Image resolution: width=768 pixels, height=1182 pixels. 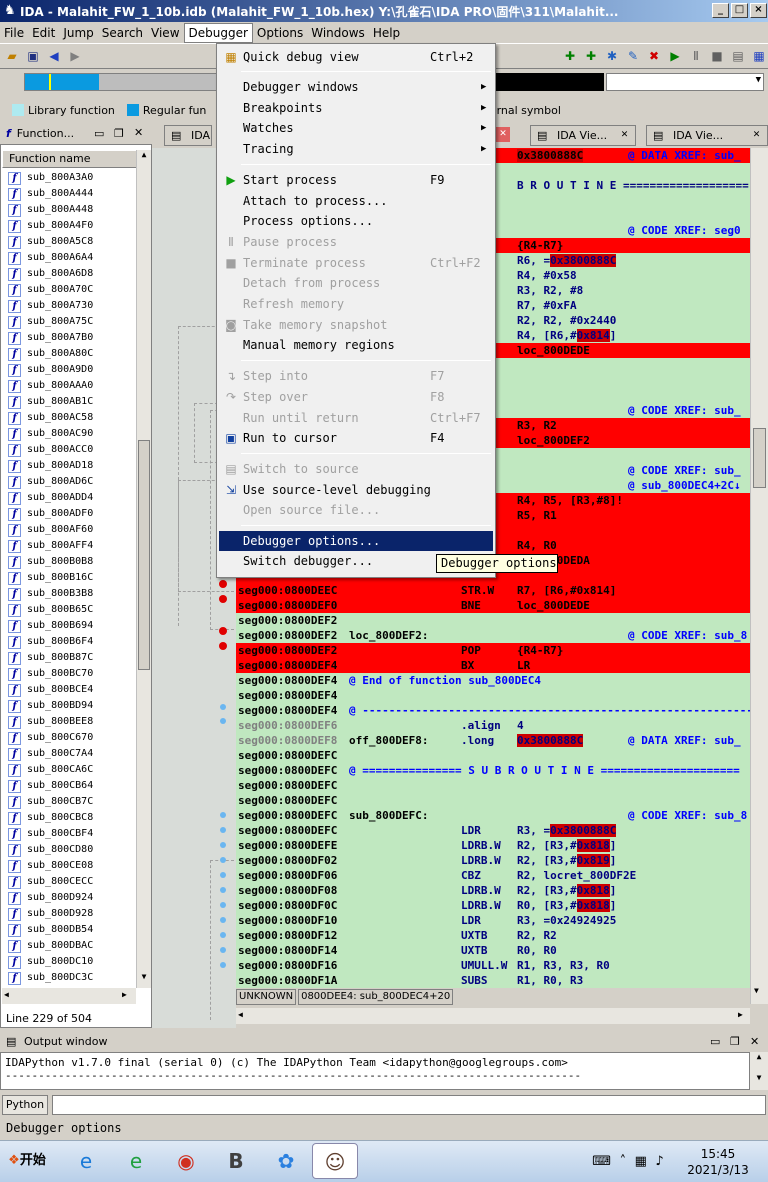 What do you see at coordinates (735, 1042) in the screenshot?
I see `panel-restore-icon: ❐` at bounding box center [735, 1042].